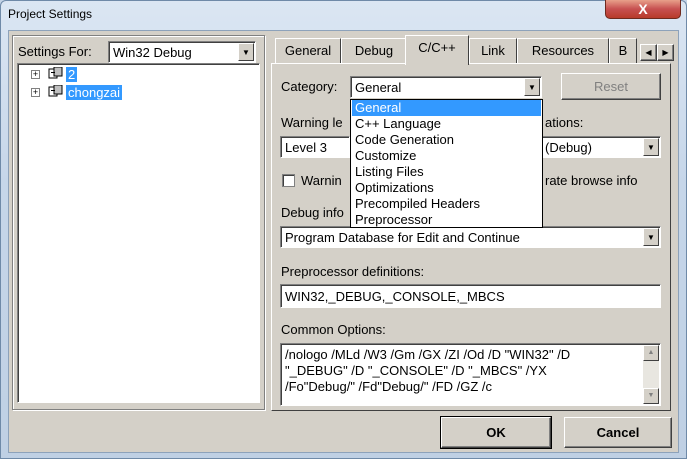 The image size is (687, 459). I want to click on tab-scroll-left-icon: ◀, so click(648, 52).